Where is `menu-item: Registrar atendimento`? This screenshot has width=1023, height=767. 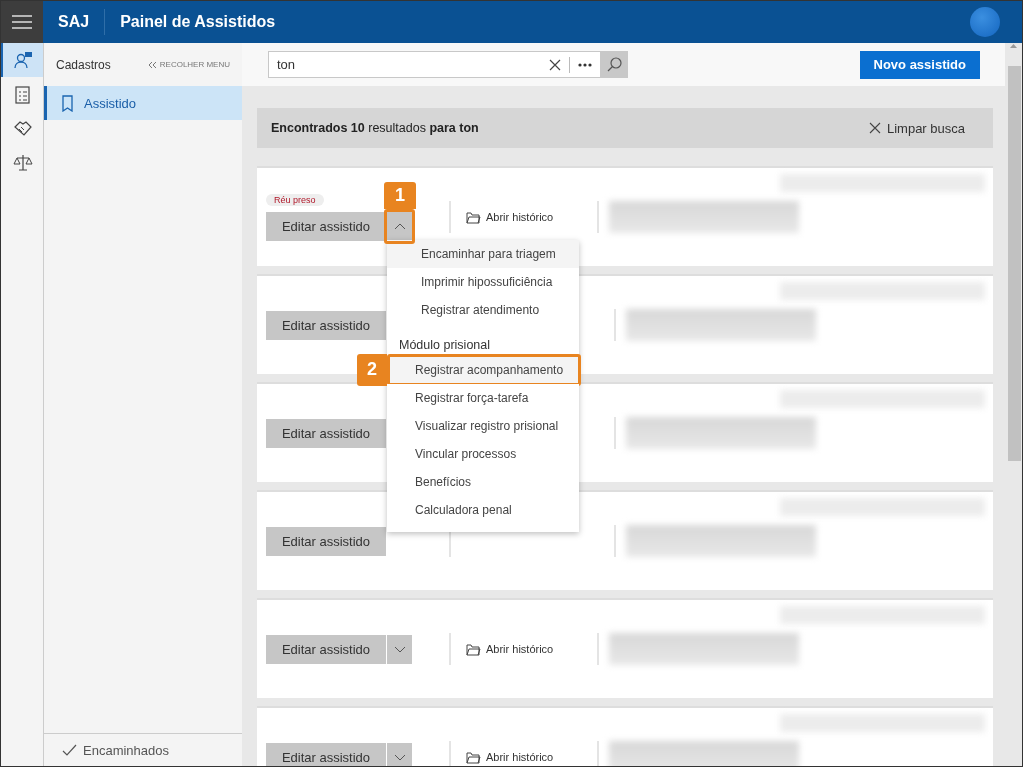
menu-item: Registrar atendimento is located at coordinates (483, 309).